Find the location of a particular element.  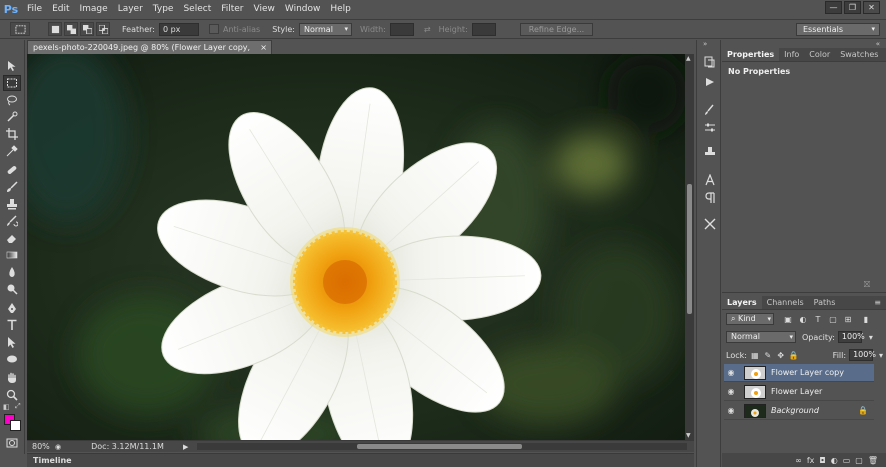

clone-source-button is located at coordinates (709, 151).